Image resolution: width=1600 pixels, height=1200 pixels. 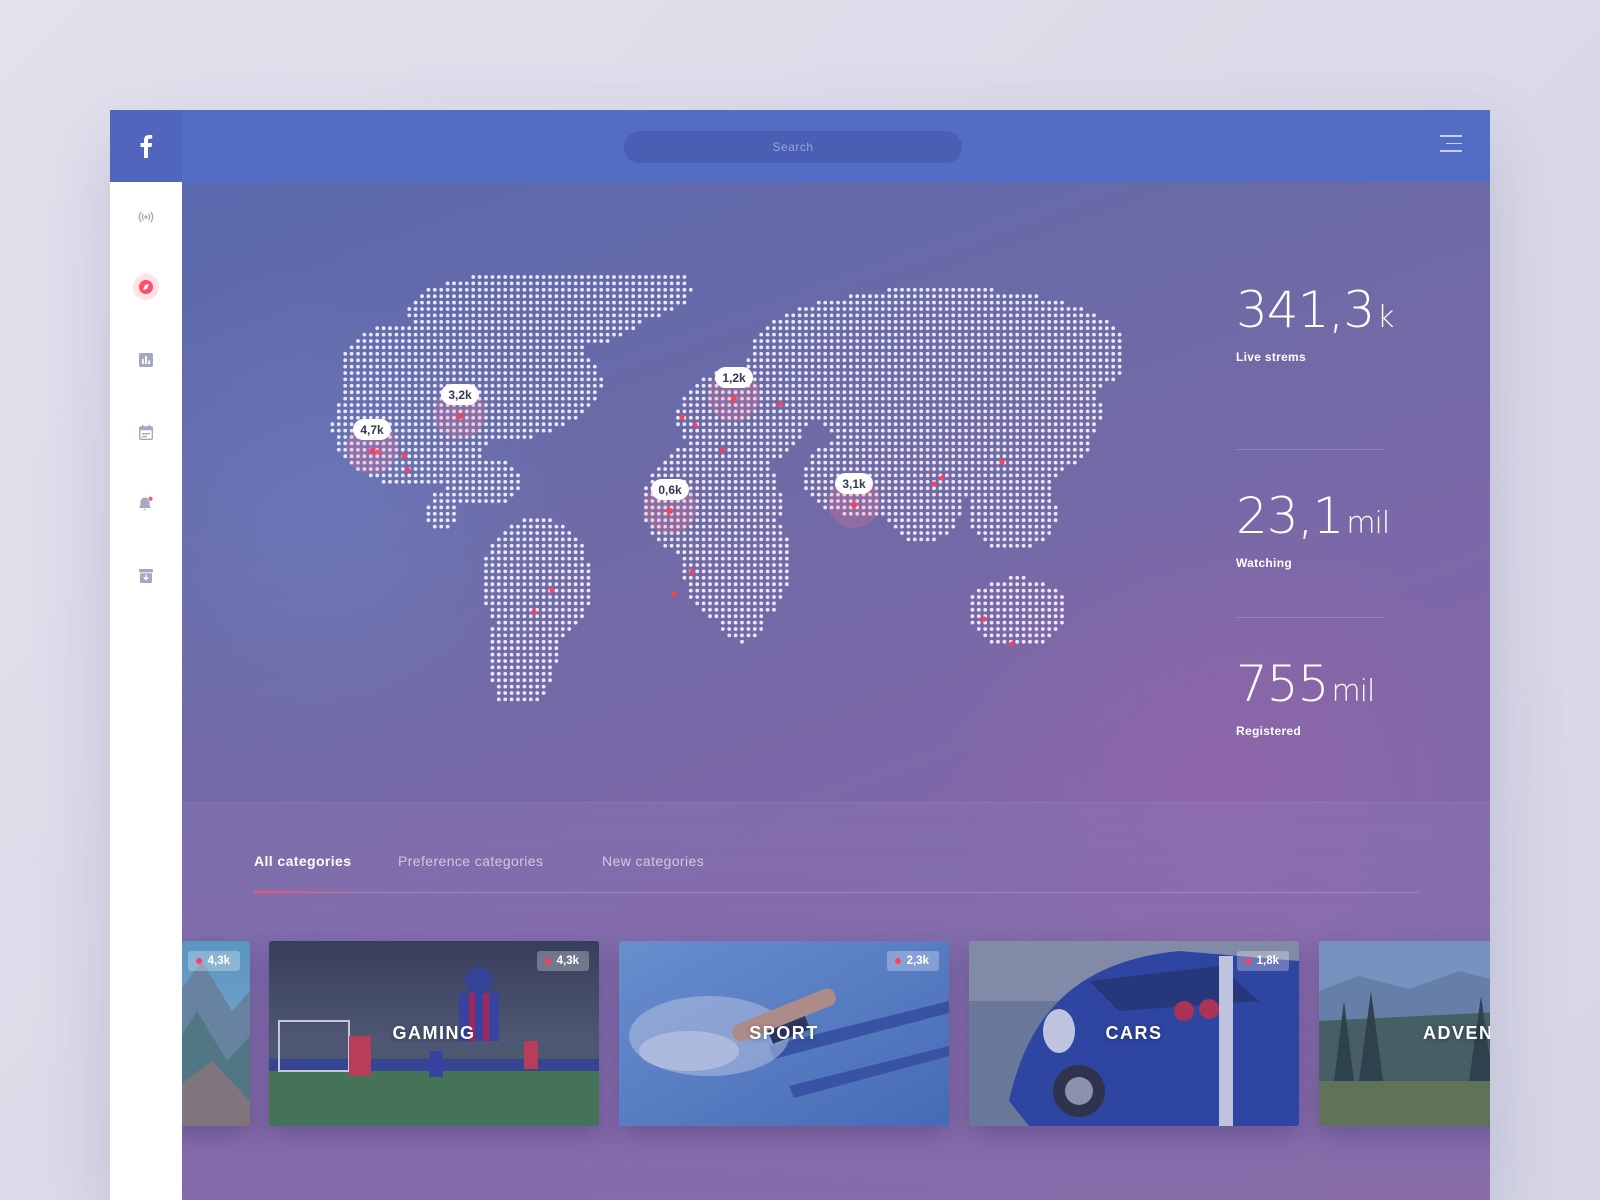 What do you see at coordinates (854, 500) in the screenshot?
I see `map-marker: 3,1k` at bounding box center [854, 500].